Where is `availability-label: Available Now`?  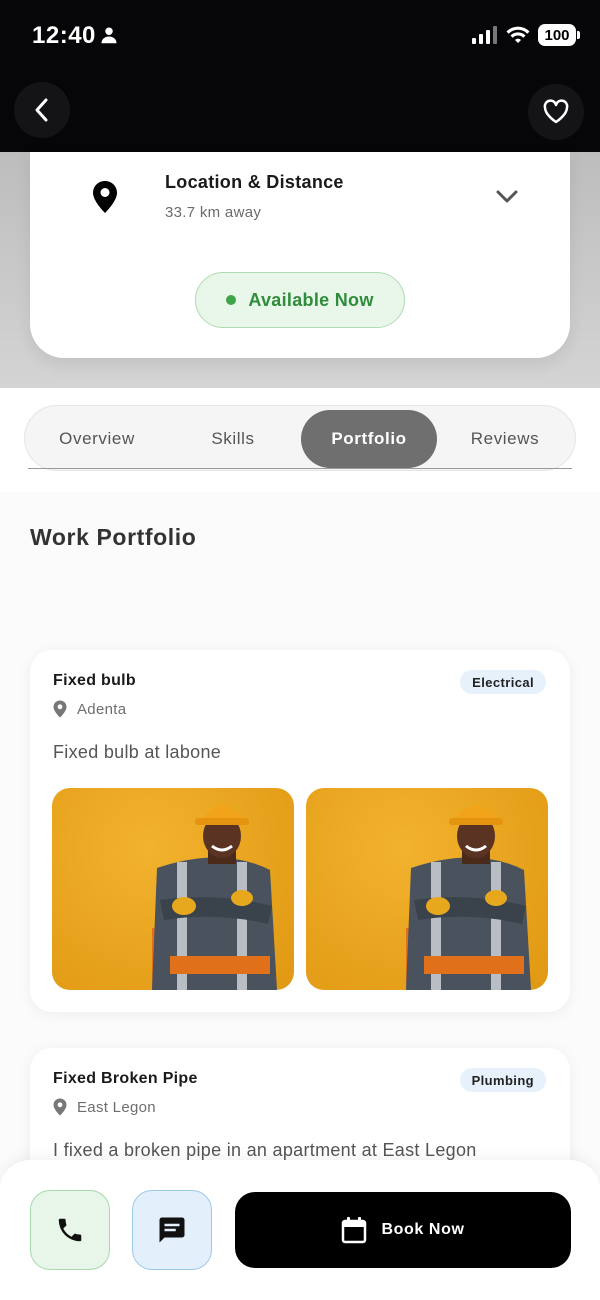
availability-label: Available Now is located at coordinates (311, 299).